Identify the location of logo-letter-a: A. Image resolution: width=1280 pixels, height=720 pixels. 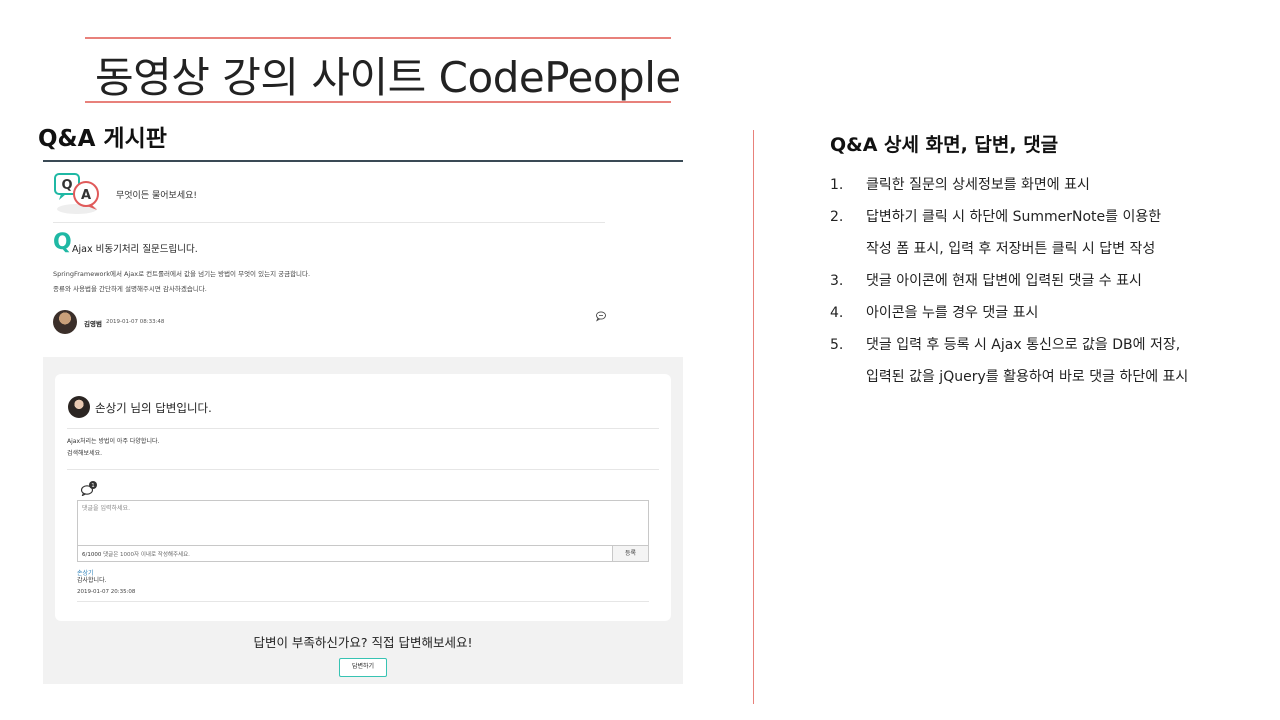
(86, 195).